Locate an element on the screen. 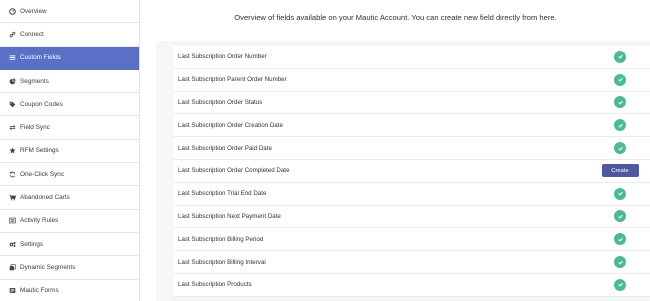  sidebar-item-field-sync: Field Sync is located at coordinates (69, 128).